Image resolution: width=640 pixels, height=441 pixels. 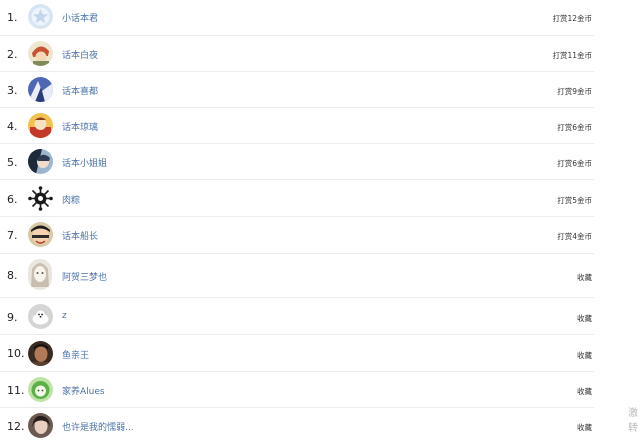 I want to click on list-item: 6. 肉粽 打赏5金币, so click(x=297, y=198).